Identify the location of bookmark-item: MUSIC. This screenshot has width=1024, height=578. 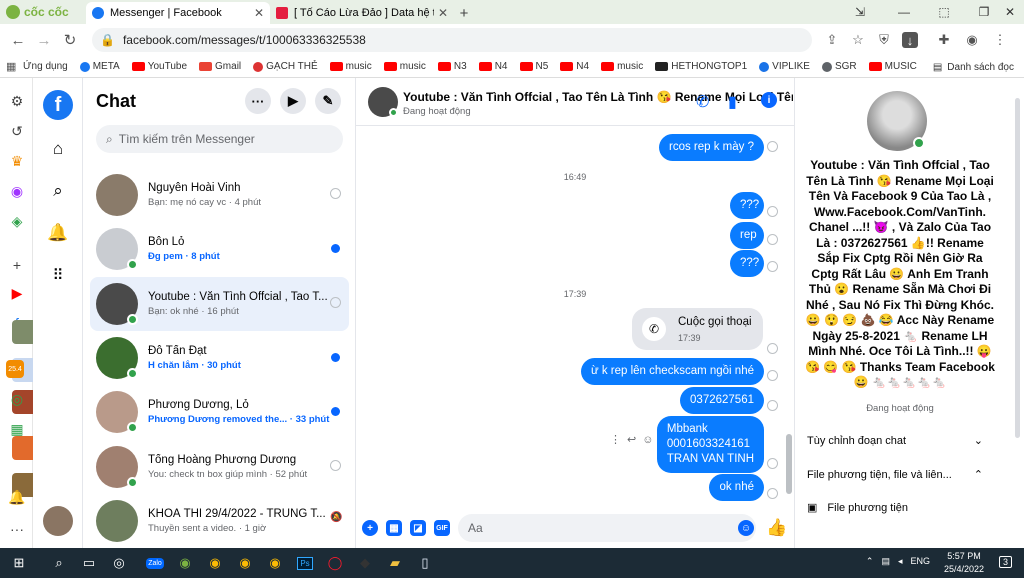
(892, 66).